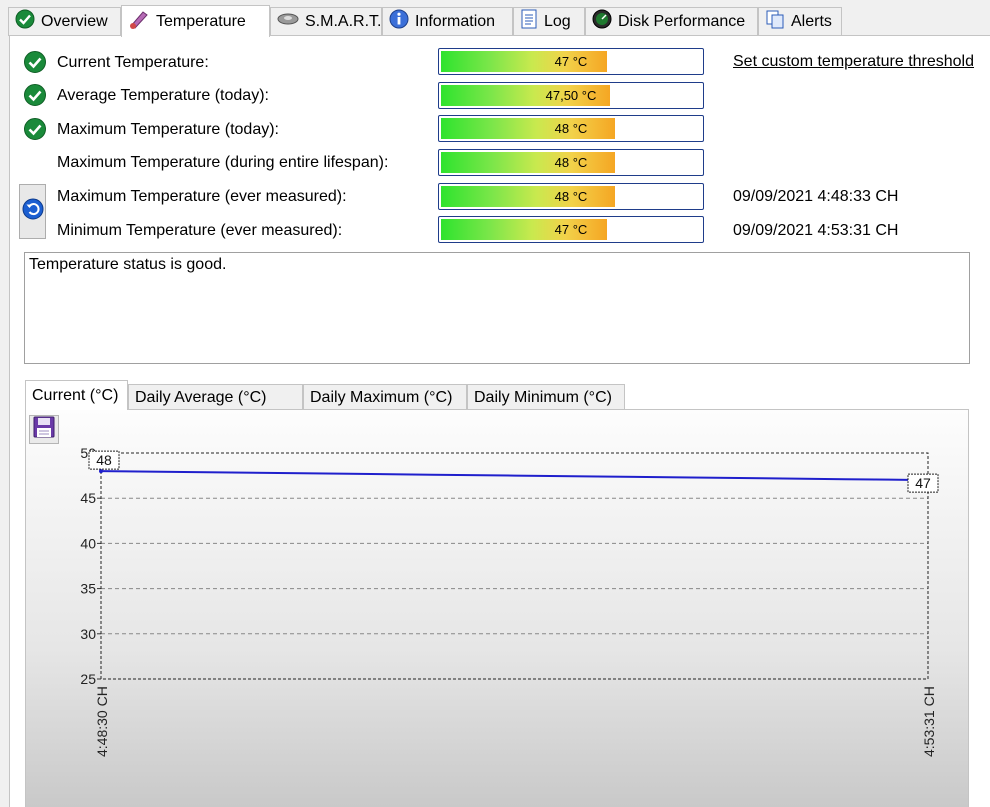 The height and width of the screenshot is (807, 990). I want to click on tab-temperature: Temperature, so click(195, 21).